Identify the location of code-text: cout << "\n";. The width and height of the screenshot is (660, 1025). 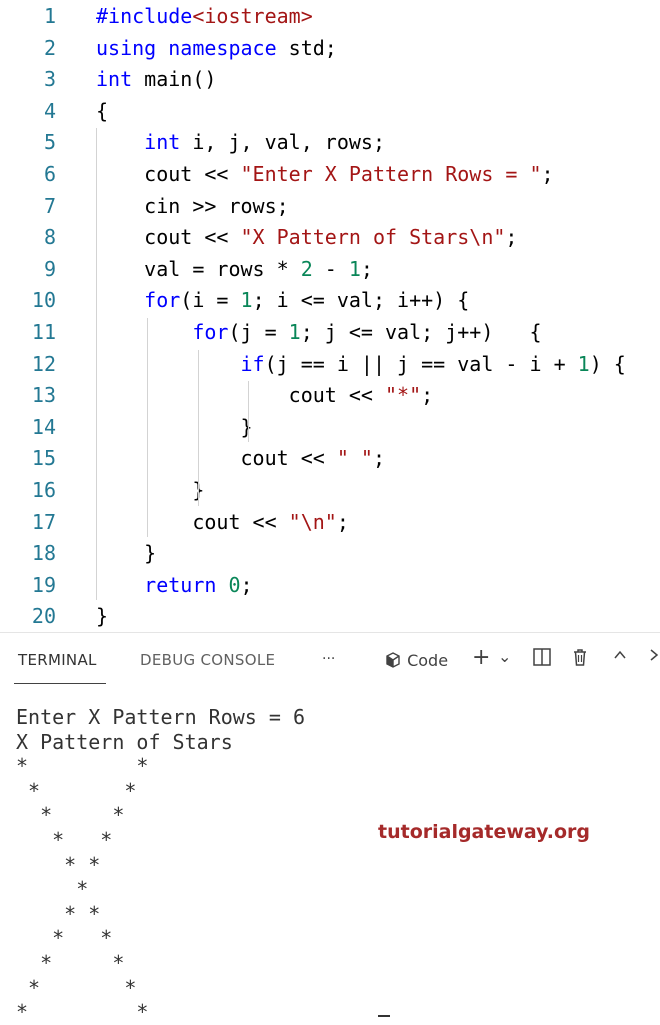
(222, 521).